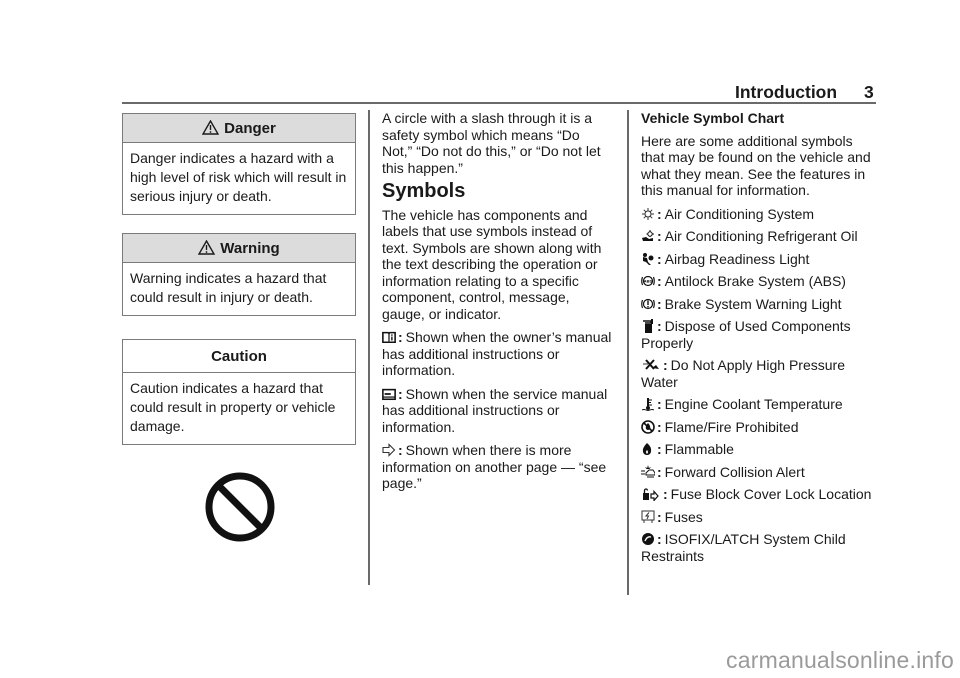  What do you see at coordinates (240, 507) in the screenshot?
I see `prohibition-circle-icon` at bounding box center [240, 507].